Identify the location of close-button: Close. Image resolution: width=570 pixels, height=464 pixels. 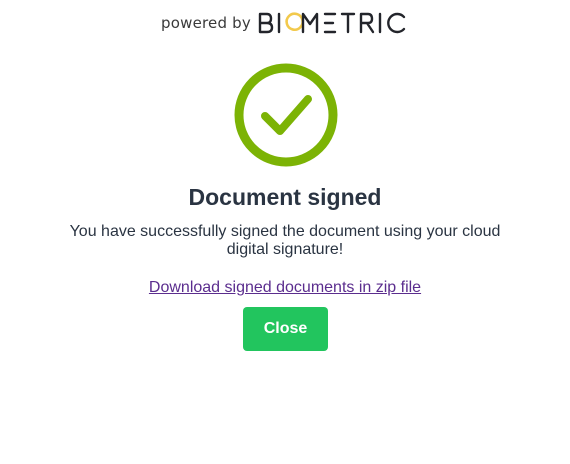
(285, 329).